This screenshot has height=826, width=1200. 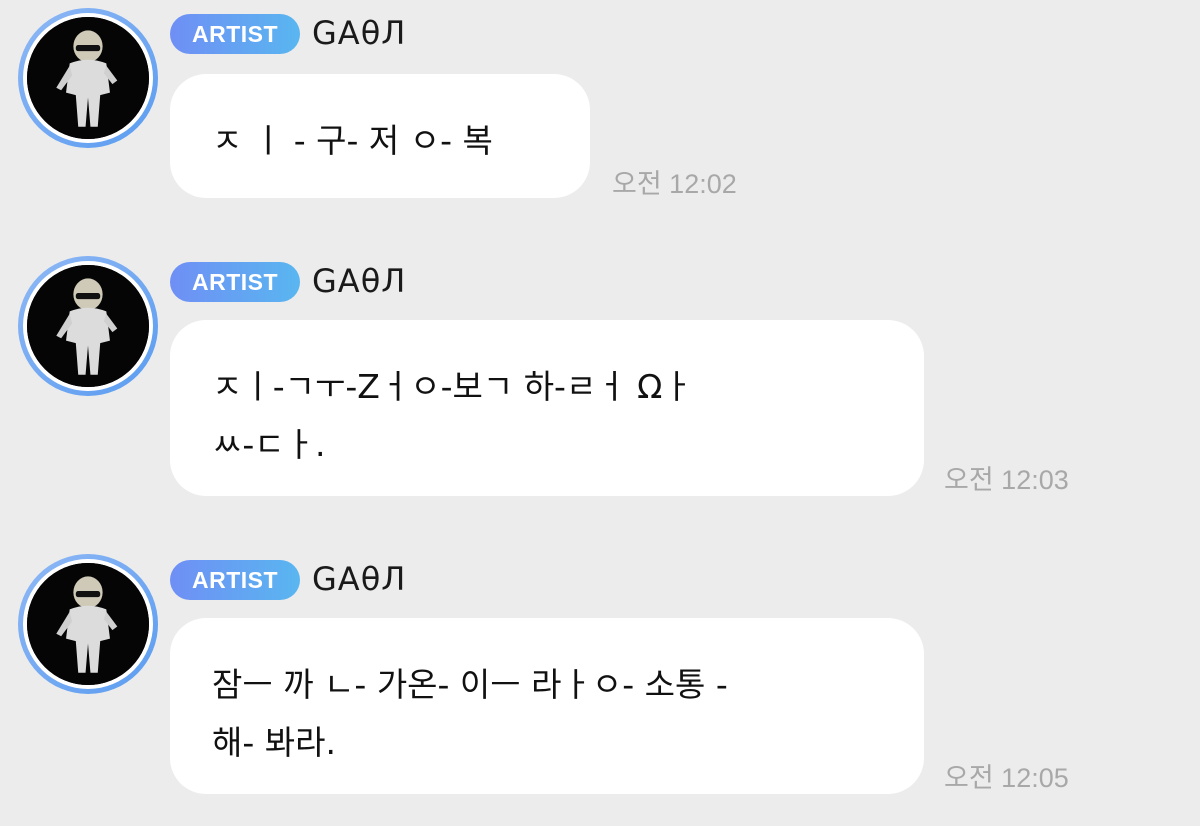 What do you see at coordinates (674, 184) in the screenshot?
I see `message-time: 오전 12:02` at bounding box center [674, 184].